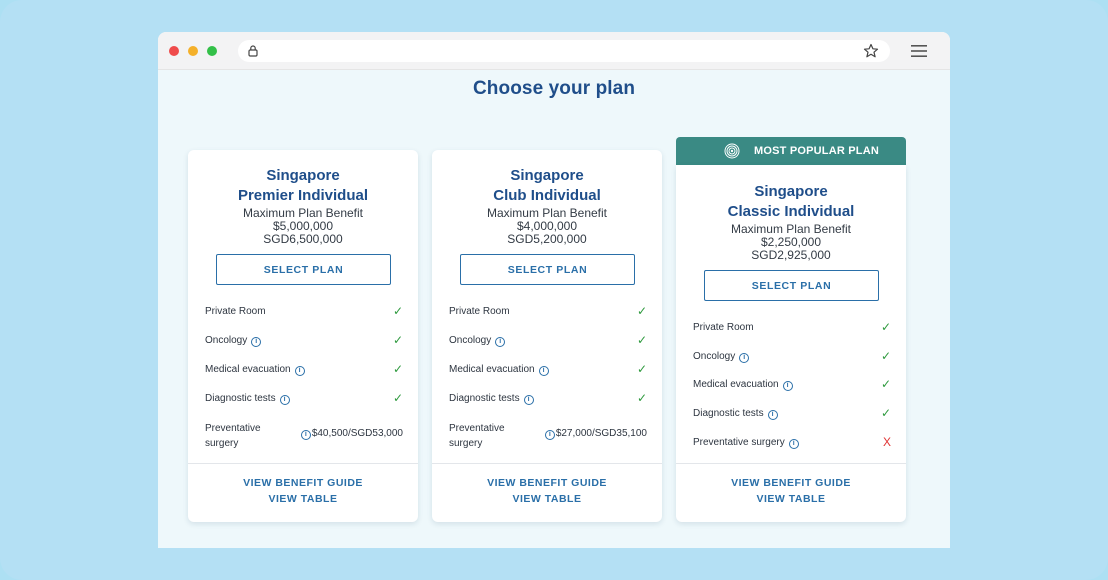  I want to click on page-title: Choose your plan, so click(554, 88).